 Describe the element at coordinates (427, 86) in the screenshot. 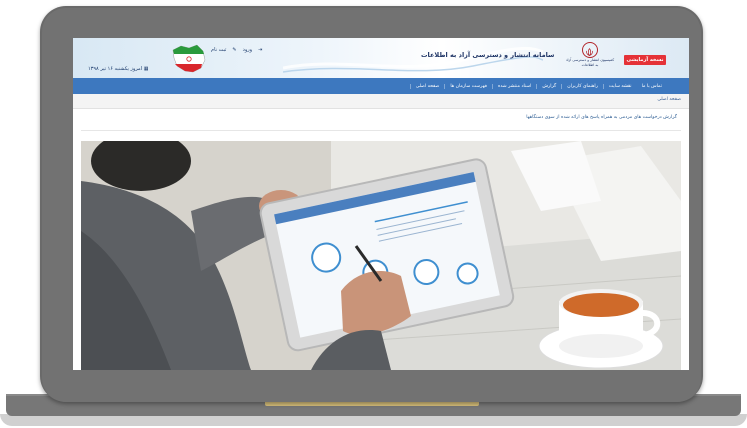

I see `nav-home: صفحه اصلی` at that location.